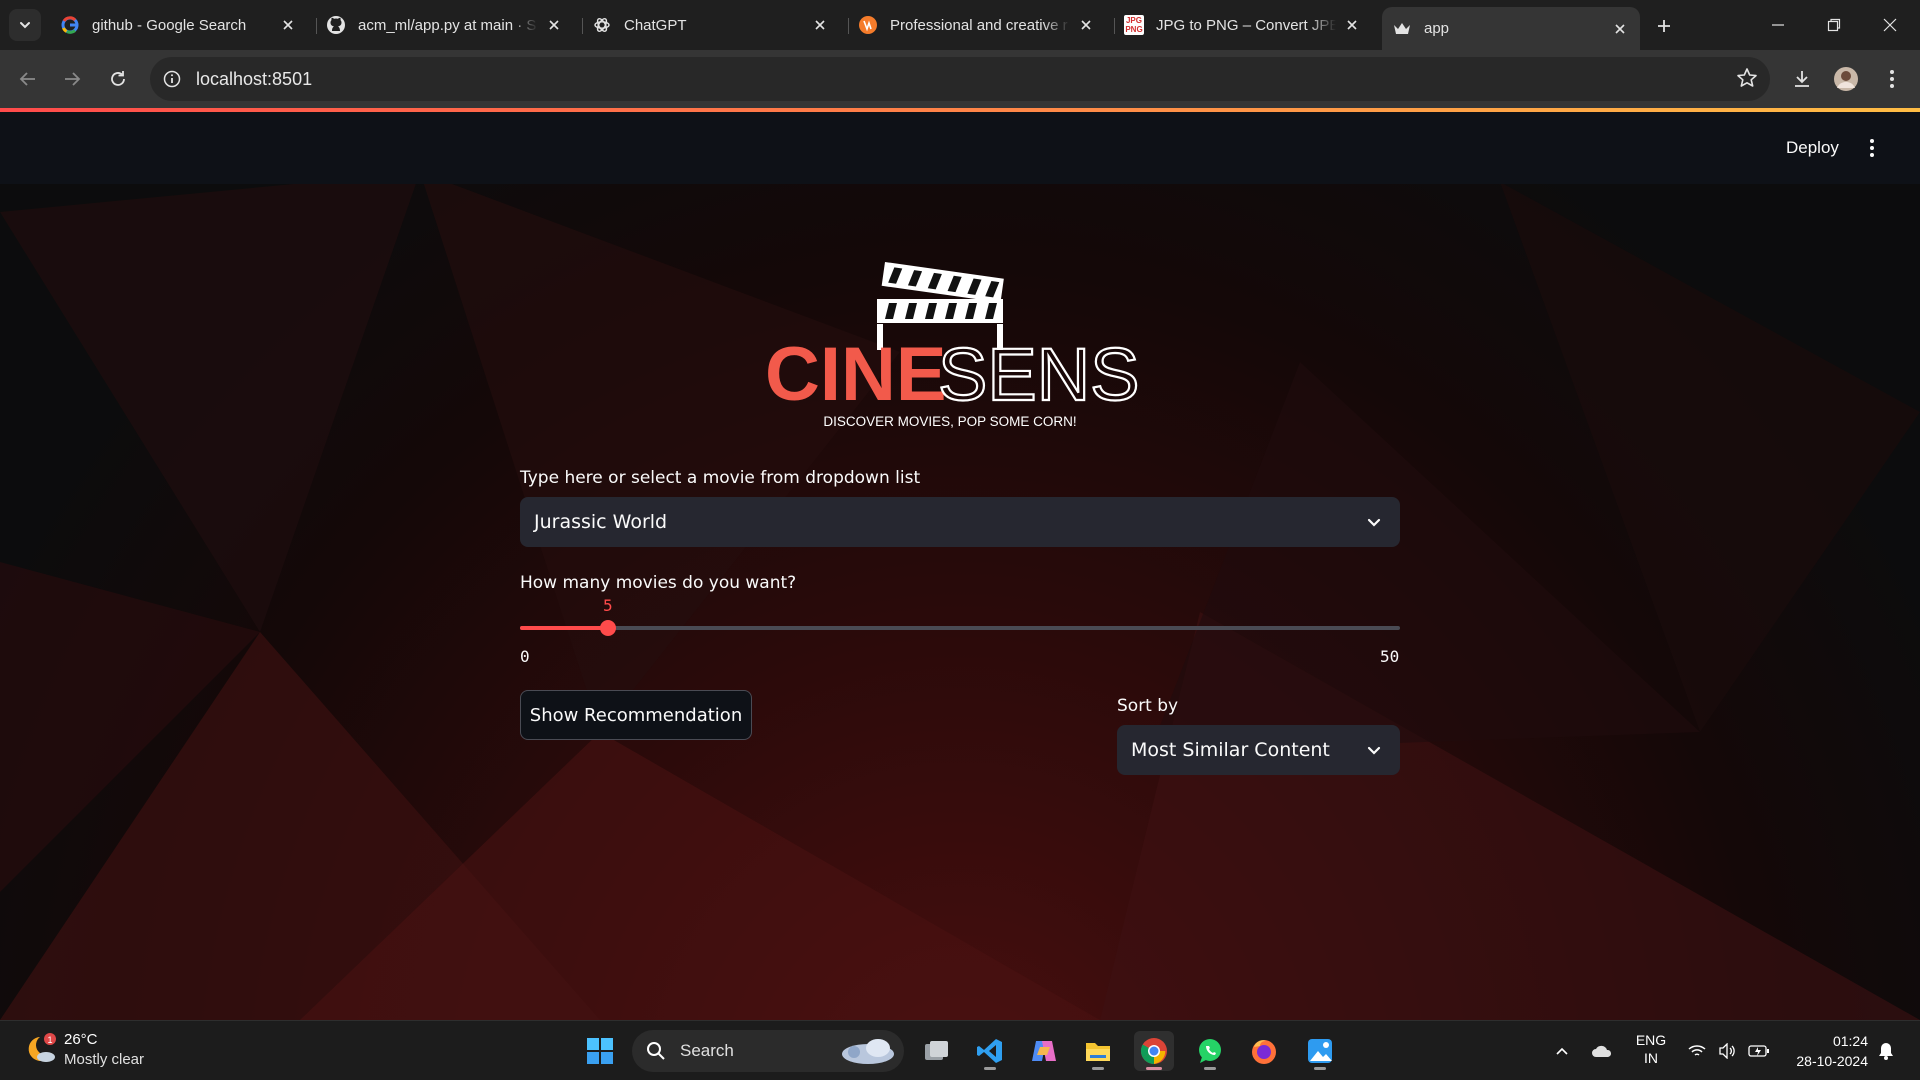  Describe the element at coordinates (1850, 1041) in the screenshot. I see `clock-time: 01:24` at that location.